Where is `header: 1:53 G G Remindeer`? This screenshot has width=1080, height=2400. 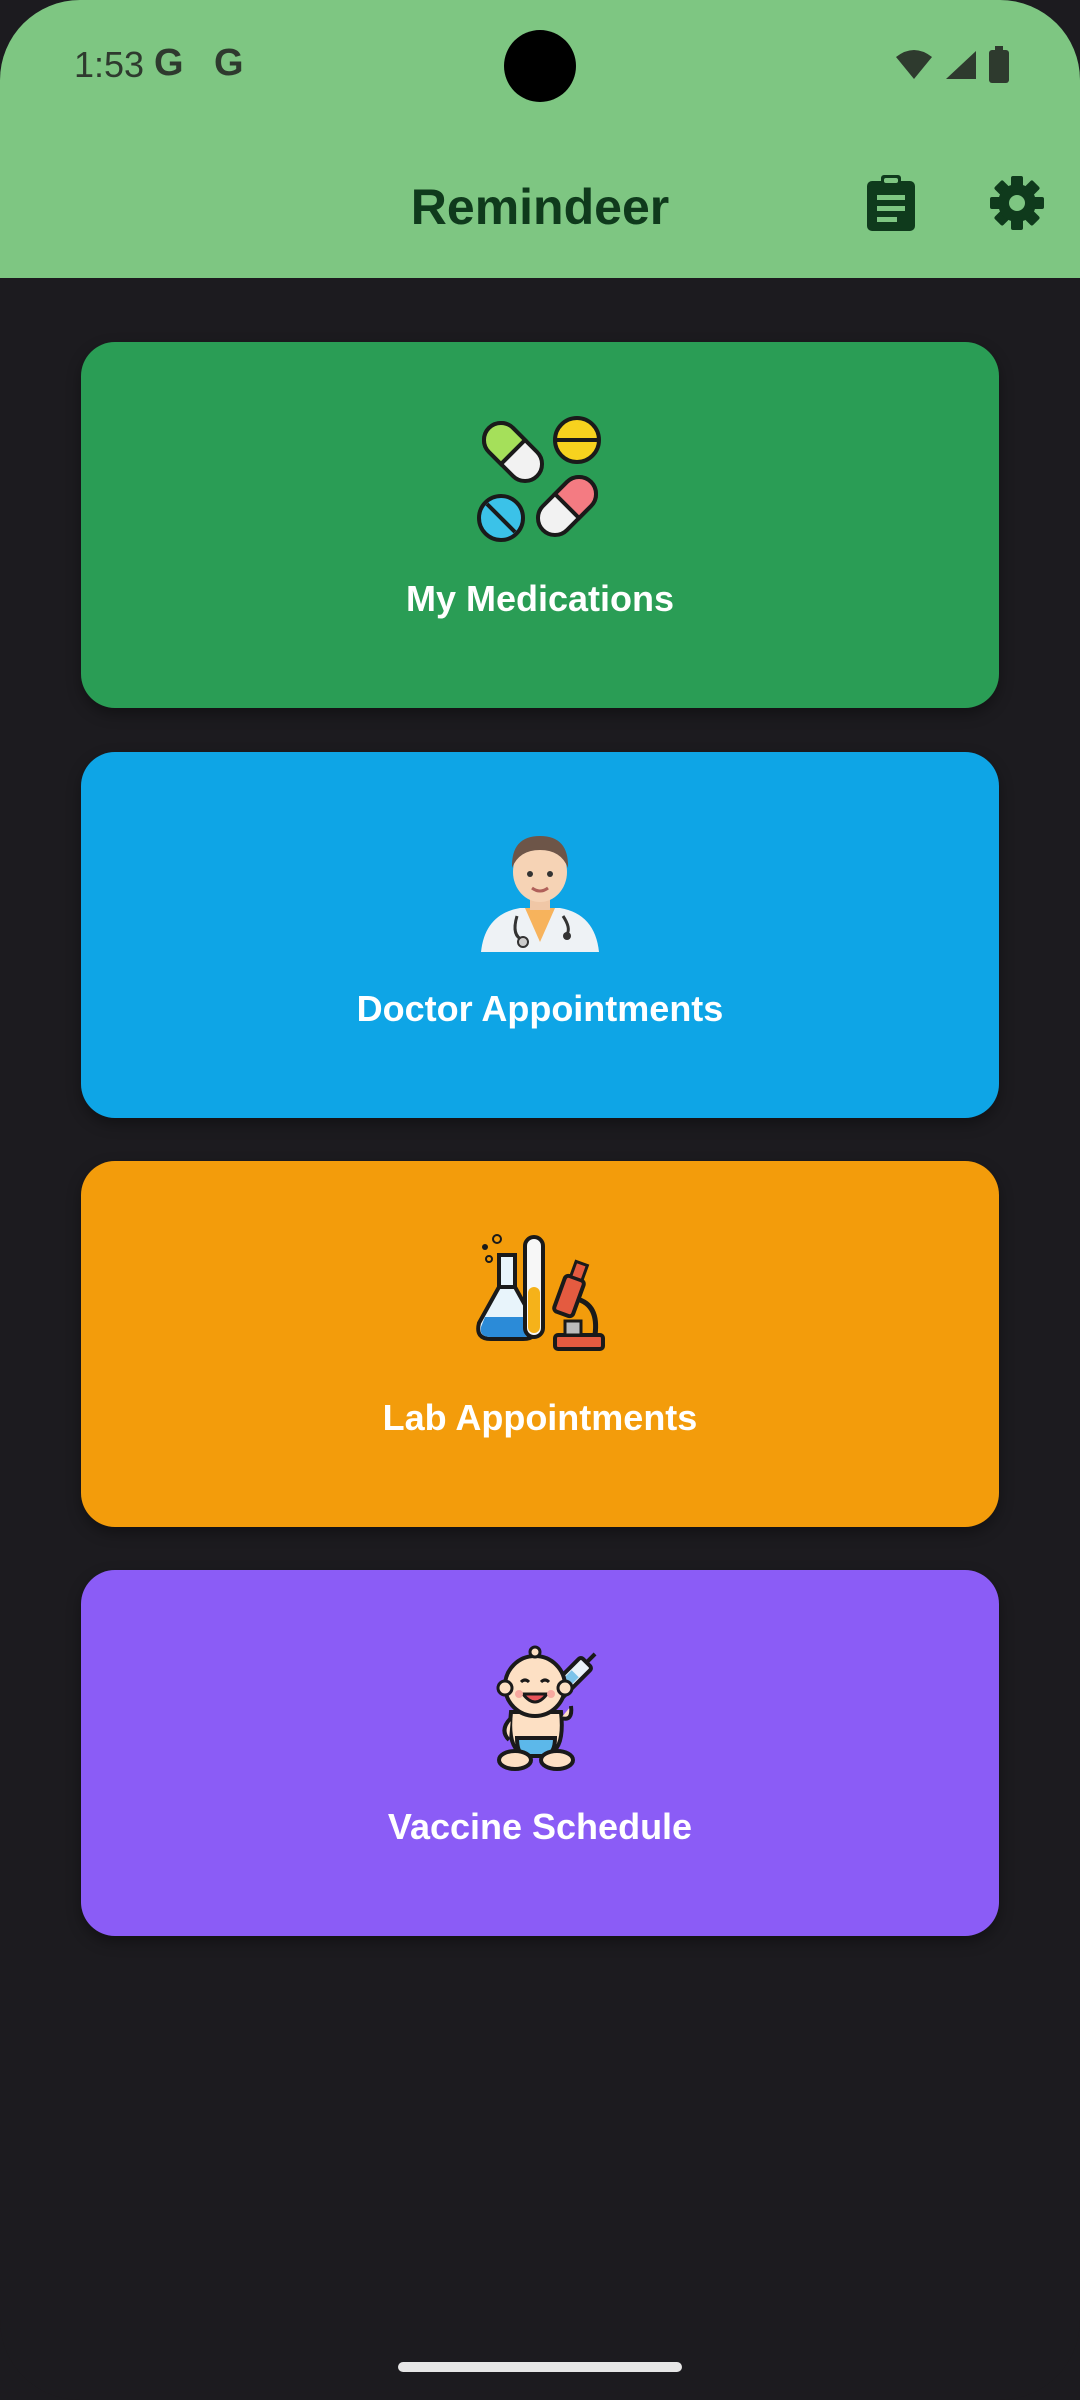
header: 1:53 G G Remindeer is located at coordinates (540, 139).